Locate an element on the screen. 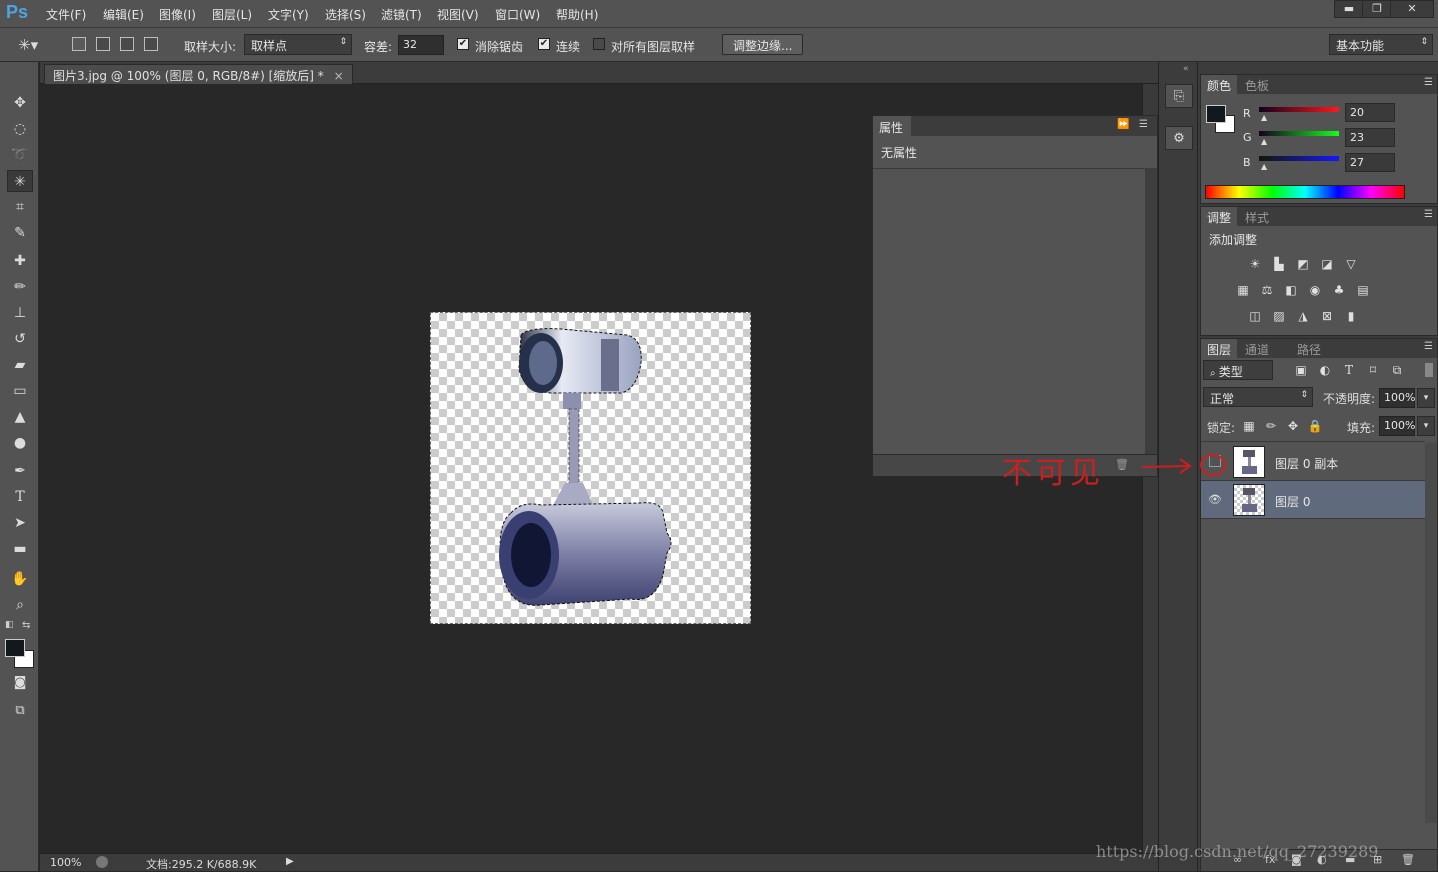  lock-image-icon: ✏ is located at coordinates (1271, 426).